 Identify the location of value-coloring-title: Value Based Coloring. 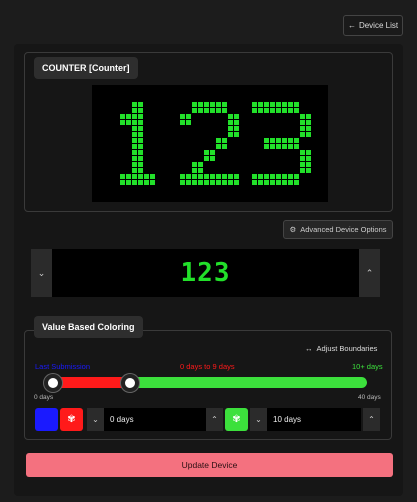
(88, 327).